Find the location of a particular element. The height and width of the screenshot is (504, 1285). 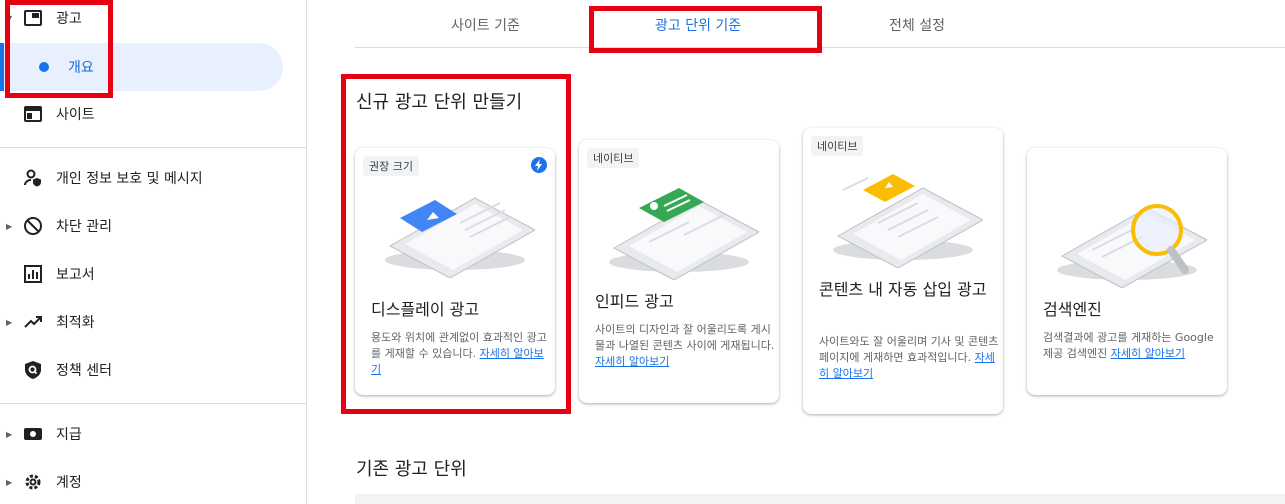

report-icon is located at coordinates (33, 274).